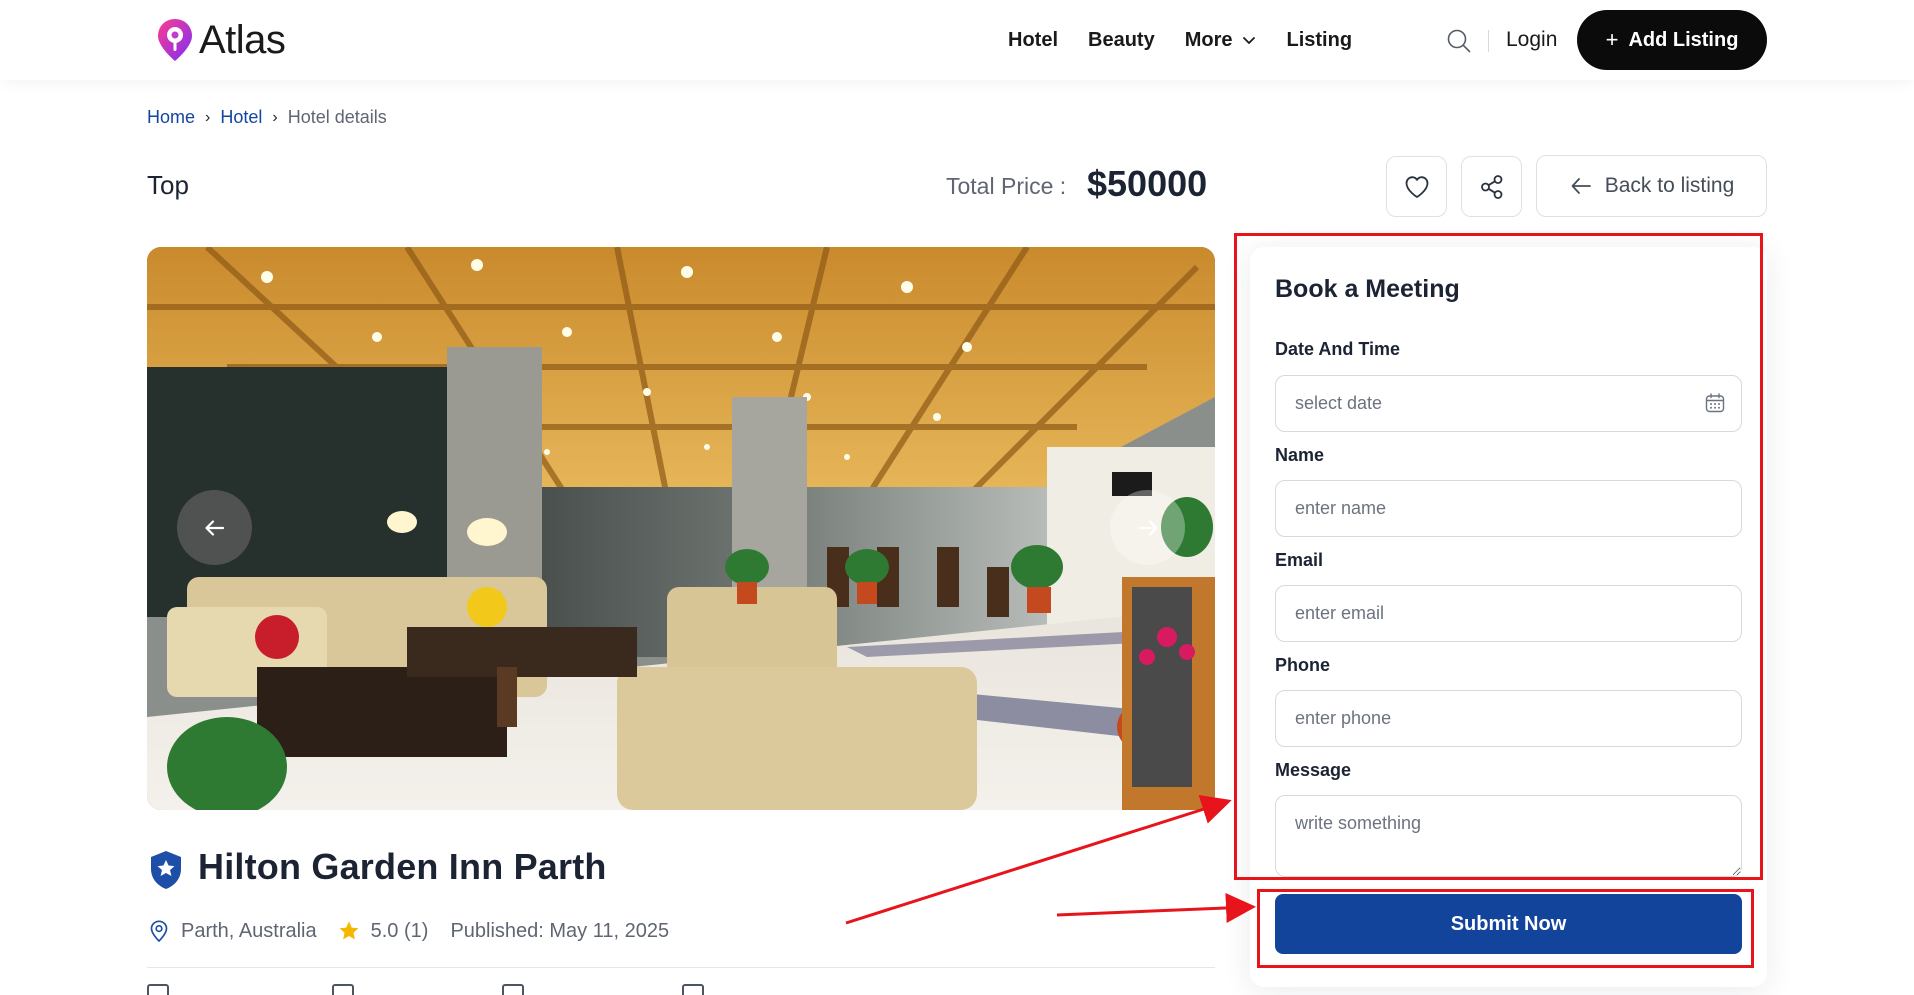 The height and width of the screenshot is (995, 1914). I want to click on plus-icon: +, so click(1612, 39).